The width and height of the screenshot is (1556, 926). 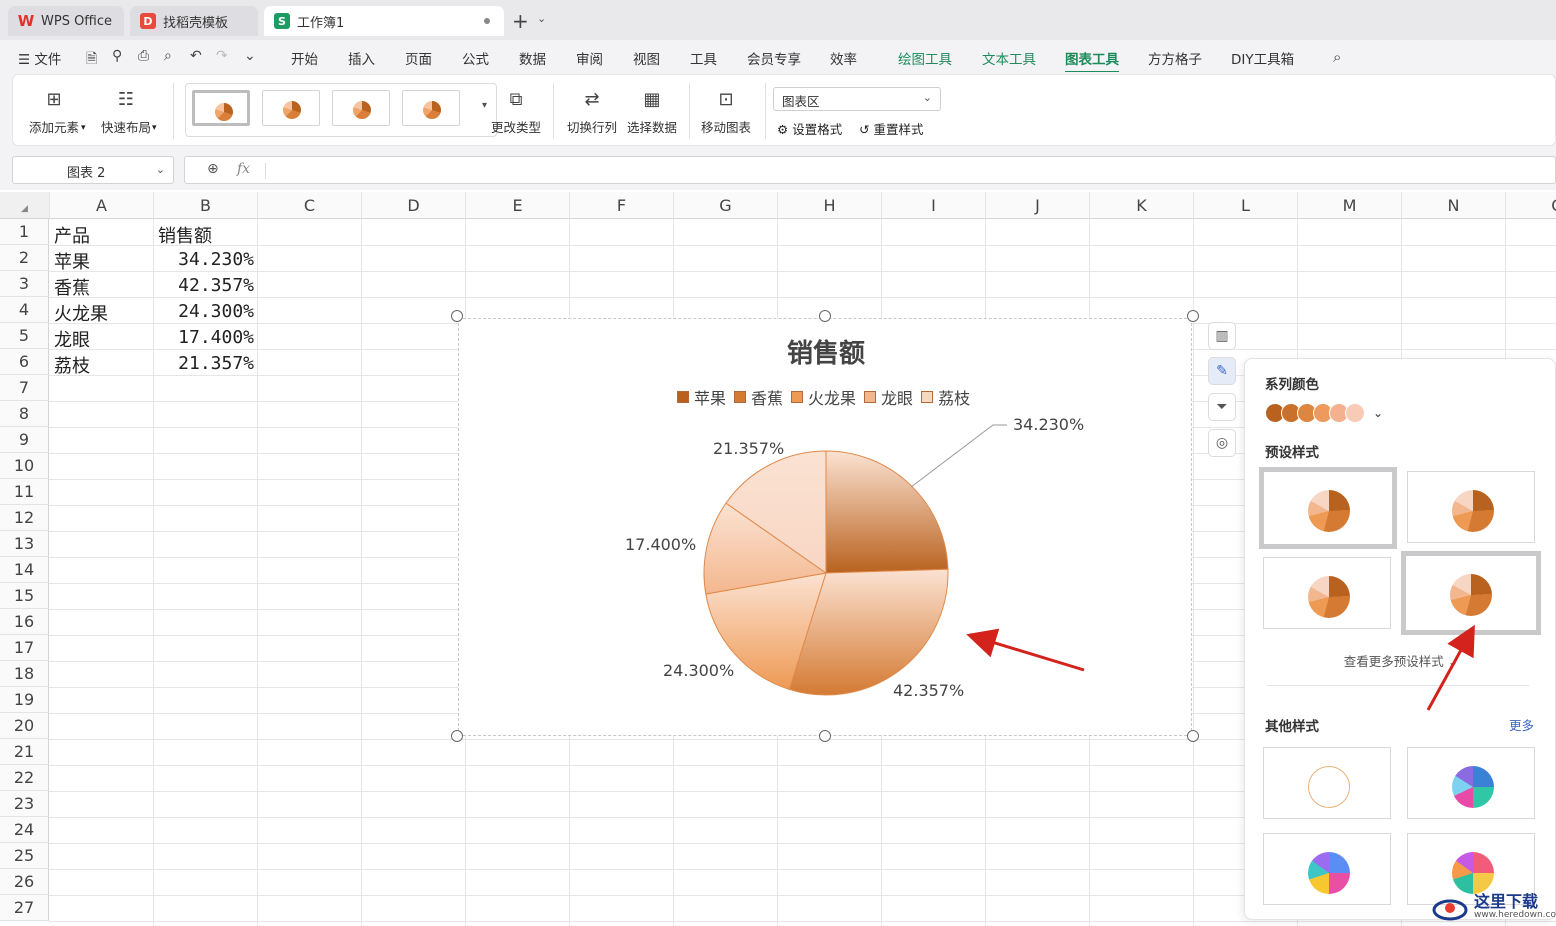 I want to click on cell-a6: 荔枝, so click(x=72, y=365).